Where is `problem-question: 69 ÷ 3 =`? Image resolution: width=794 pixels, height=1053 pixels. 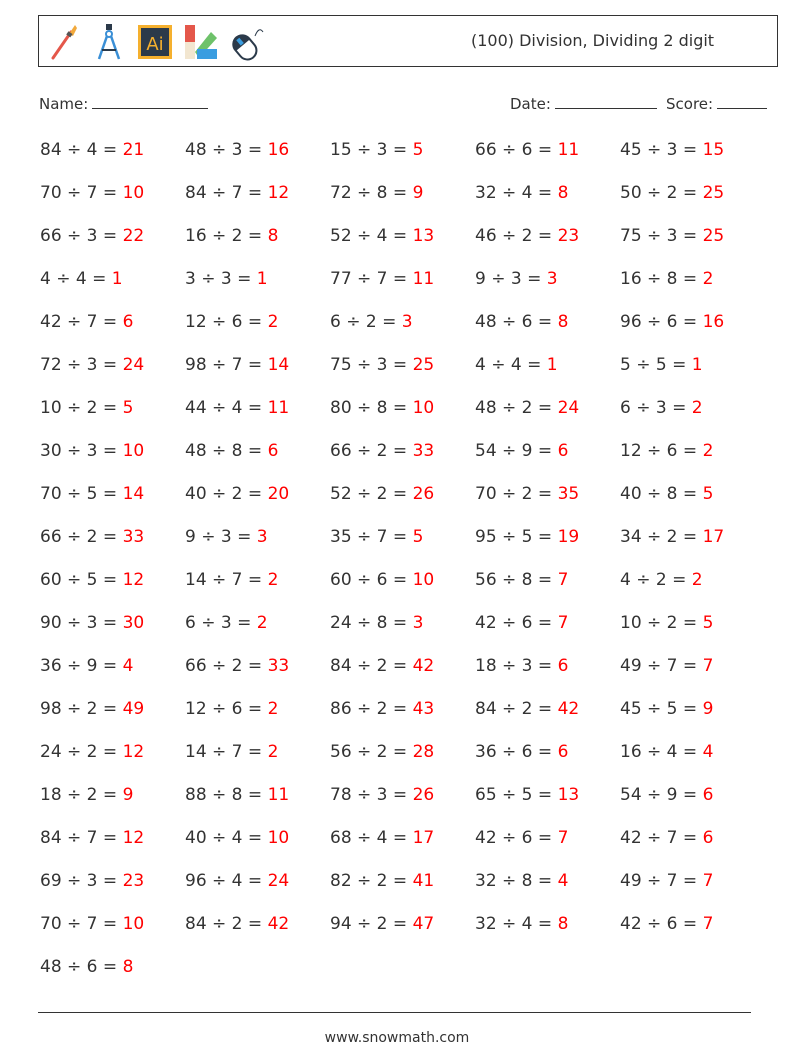
problem-question: 69 ÷ 3 = is located at coordinates (81, 881).